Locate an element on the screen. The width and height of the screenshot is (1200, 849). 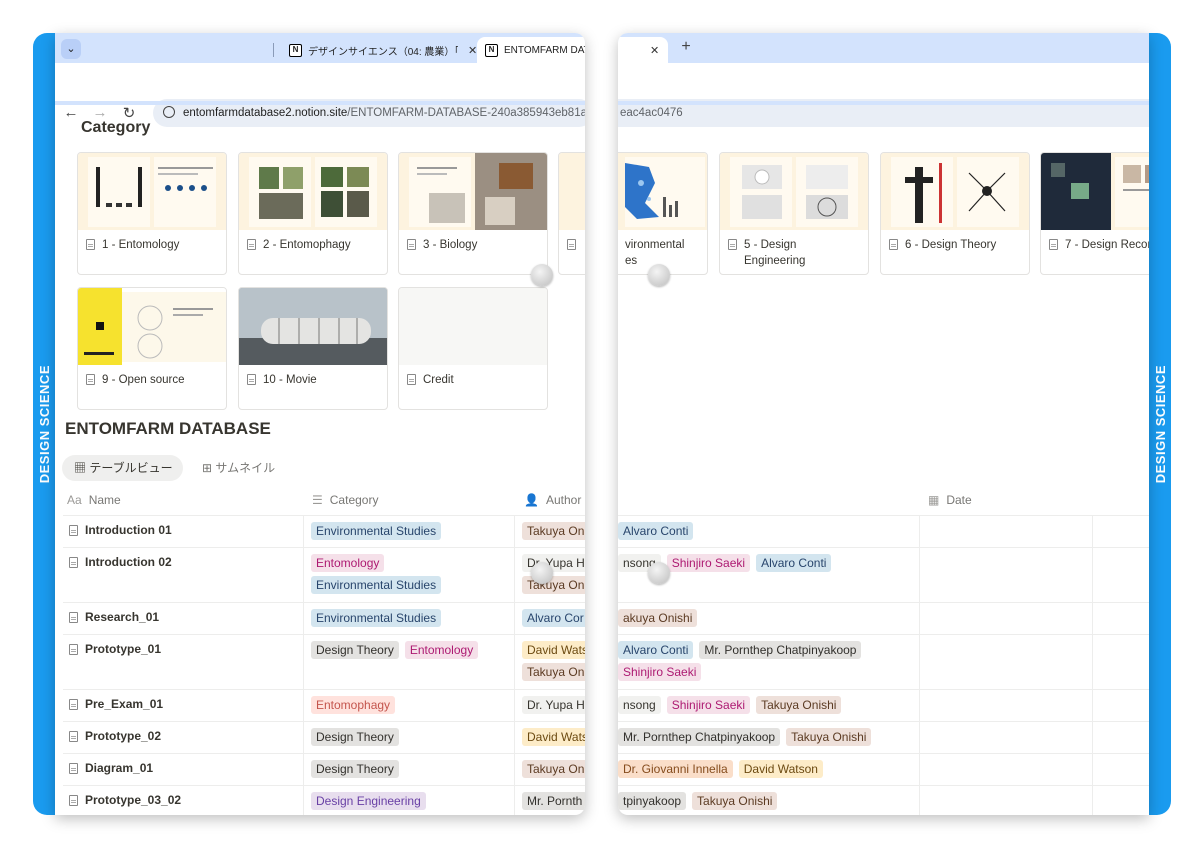
category-card-design-engineering: 5 - Design Engineering is located at coordinates (794, 213).